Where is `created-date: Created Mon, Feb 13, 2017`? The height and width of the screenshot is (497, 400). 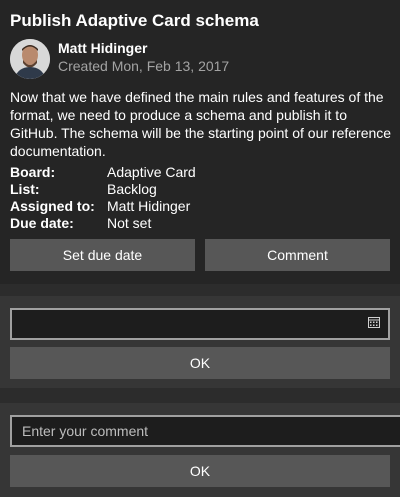
created-date: Created Mon, Feb 13, 2017 is located at coordinates (144, 66).